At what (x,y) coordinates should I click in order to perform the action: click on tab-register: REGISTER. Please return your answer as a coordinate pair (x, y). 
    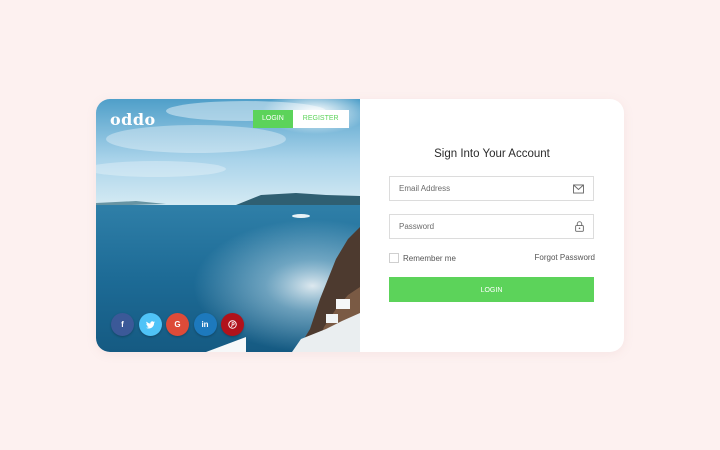
    Looking at the image, I should click on (320, 119).